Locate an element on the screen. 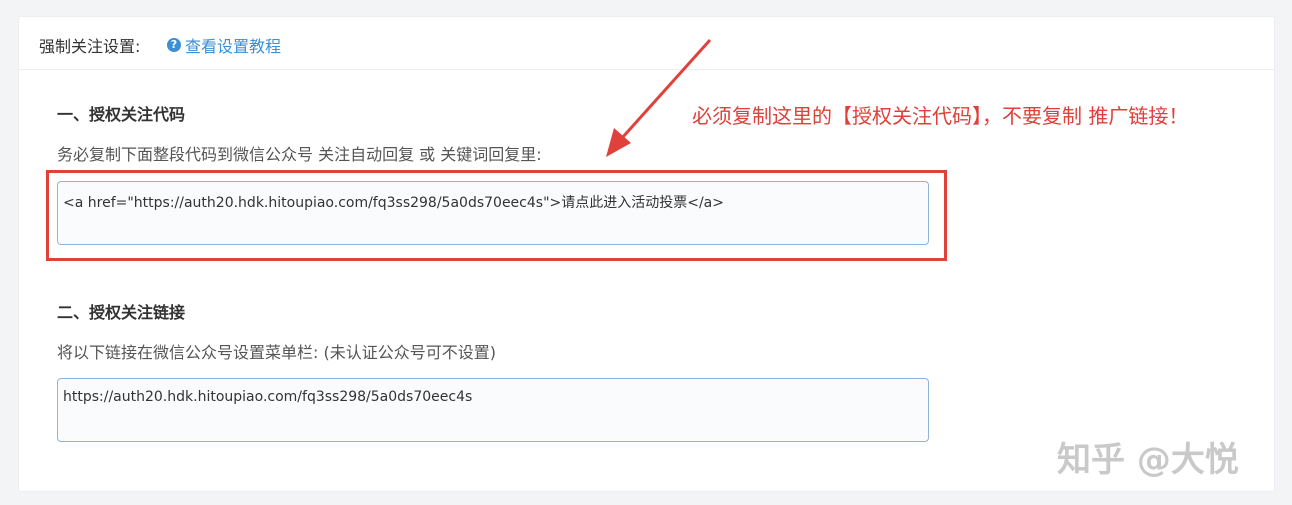 The height and width of the screenshot is (505, 1292). highlight-rectangle is located at coordinates (496, 215).